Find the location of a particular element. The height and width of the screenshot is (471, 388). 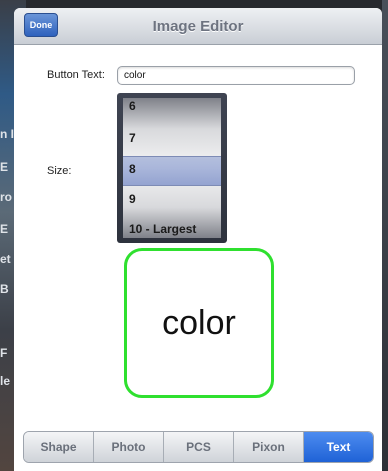

navigation-bar: Image Editor Done is located at coordinates (198, 26).